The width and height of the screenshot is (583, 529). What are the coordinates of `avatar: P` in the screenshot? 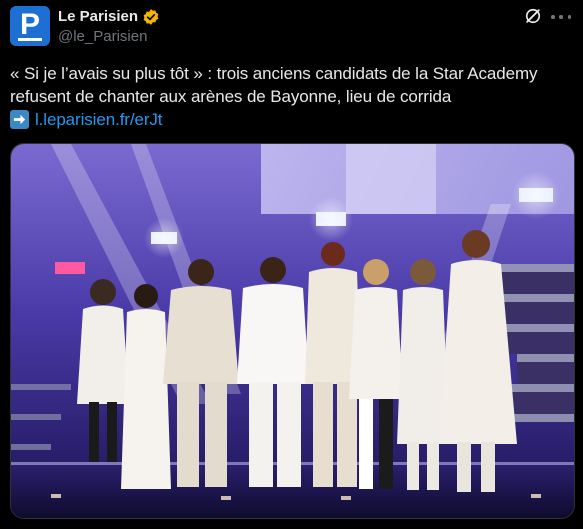 It's located at (30, 26).